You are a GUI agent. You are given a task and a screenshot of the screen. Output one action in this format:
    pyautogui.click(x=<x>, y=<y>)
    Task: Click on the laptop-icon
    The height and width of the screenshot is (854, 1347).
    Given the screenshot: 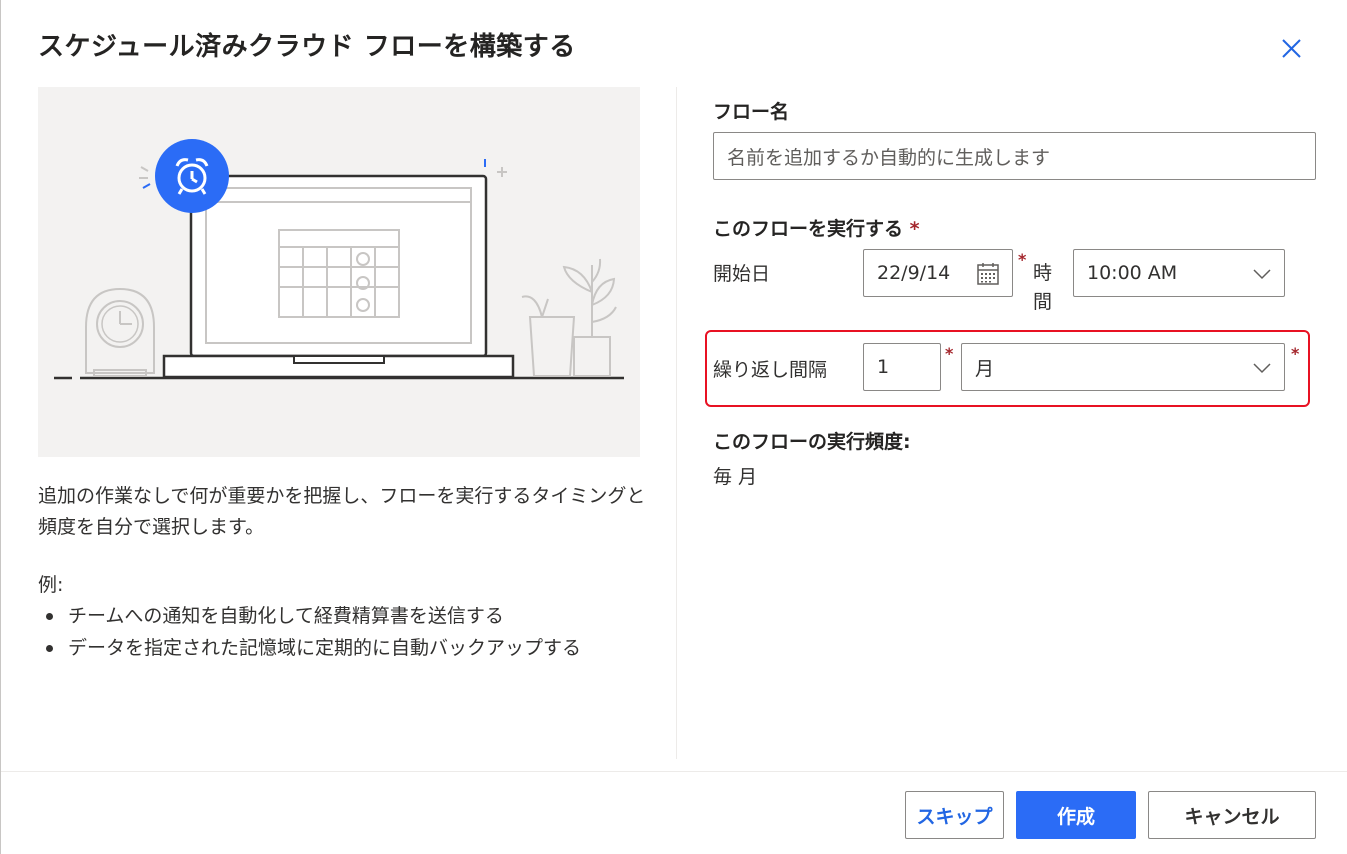 What is the action you would take?
    pyautogui.click(x=338, y=276)
    